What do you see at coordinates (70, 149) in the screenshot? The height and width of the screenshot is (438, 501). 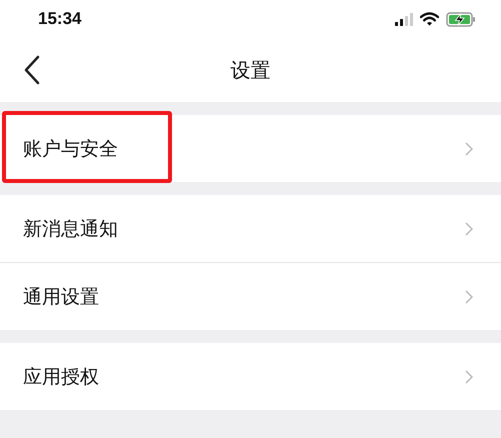 I see `row-label: 账户与安全` at bounding box center [70, 149].